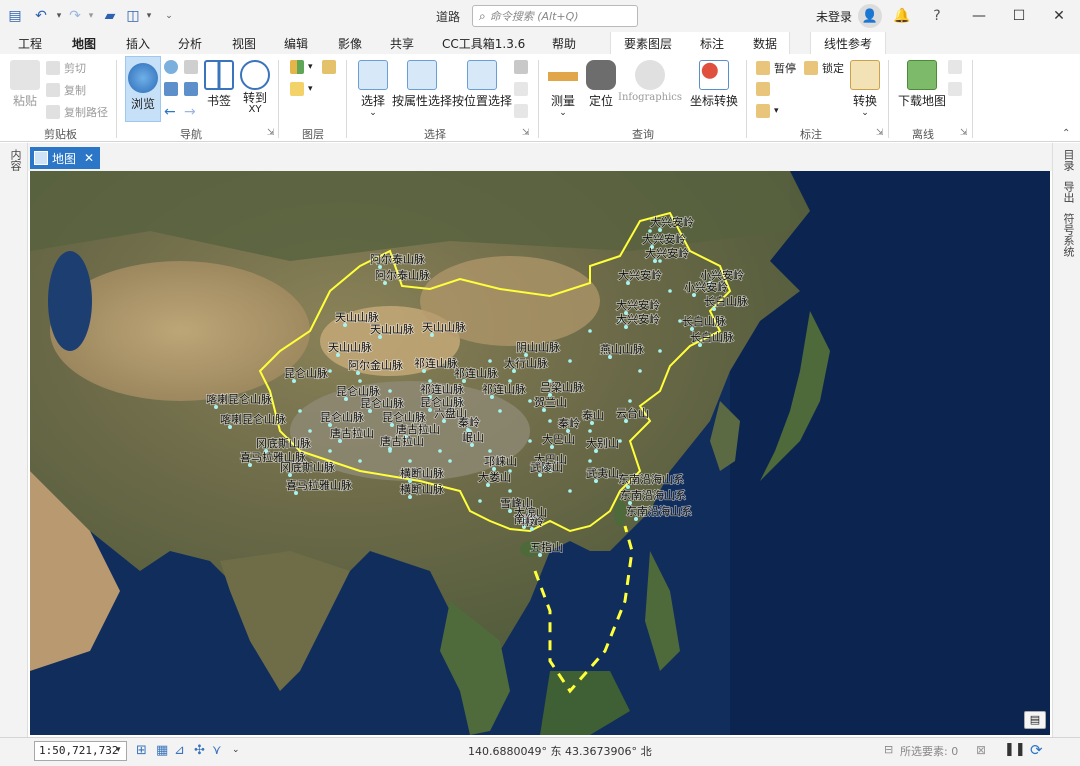 The height and width of the screenshot is (766, 1080). Describe the element at coordinates (91, 16) in the screenshot. I see `redo-dropdown-icon: ▾` at that location.